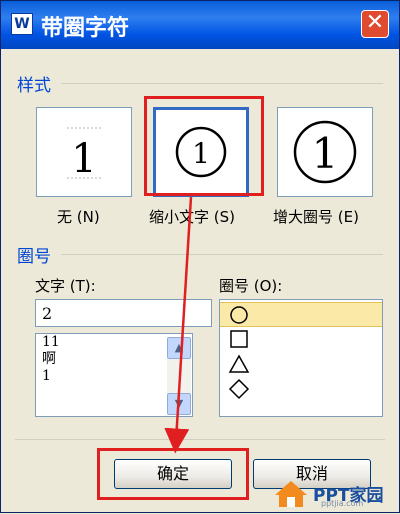 Image resolution: width=400 pixels, height=514 pixels. I want to click on watermark-logo: PPT家园 pptjia.com, so click(332, 494).